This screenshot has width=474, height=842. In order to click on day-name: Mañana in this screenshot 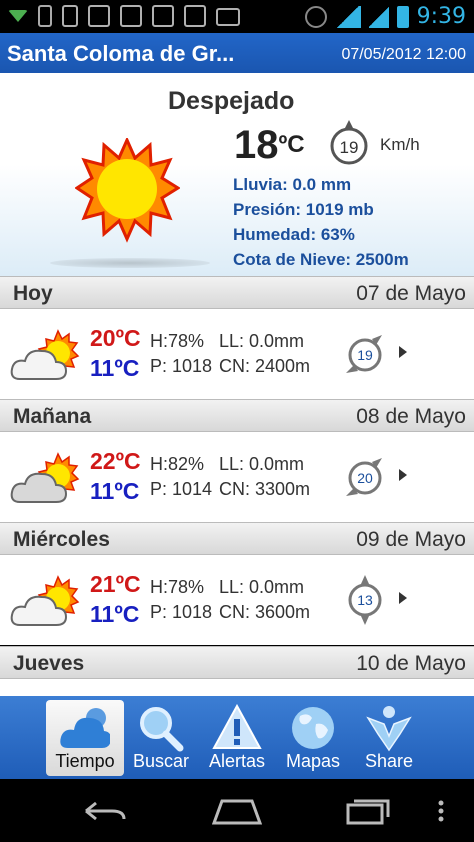, I will do `click(52, 416)`.